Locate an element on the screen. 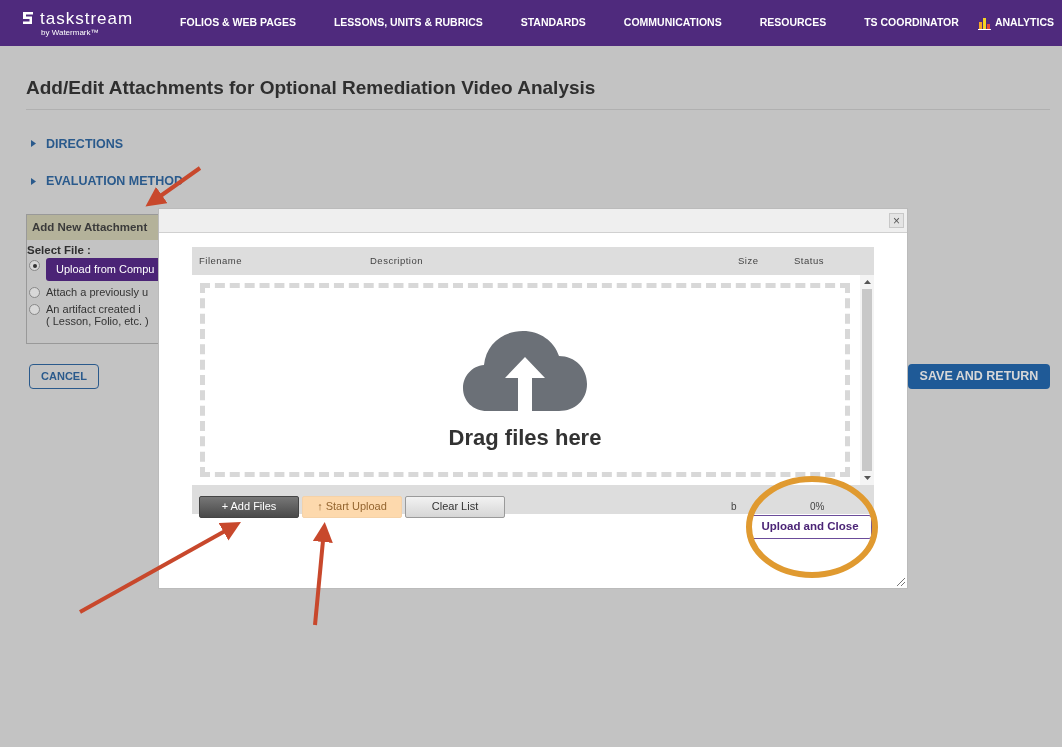 Image resolution: width=1062 pixels, height=747 pixels. option-label: Attach a previously u is located at coordinates (97, 291).